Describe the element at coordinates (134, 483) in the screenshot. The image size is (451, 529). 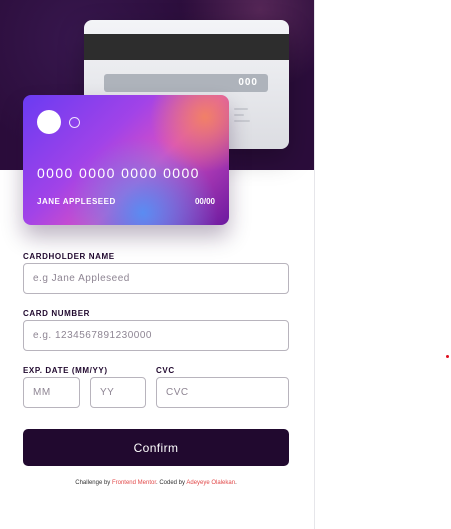
I see `frontend-mentor-link: Frontend Mentor` at that location.